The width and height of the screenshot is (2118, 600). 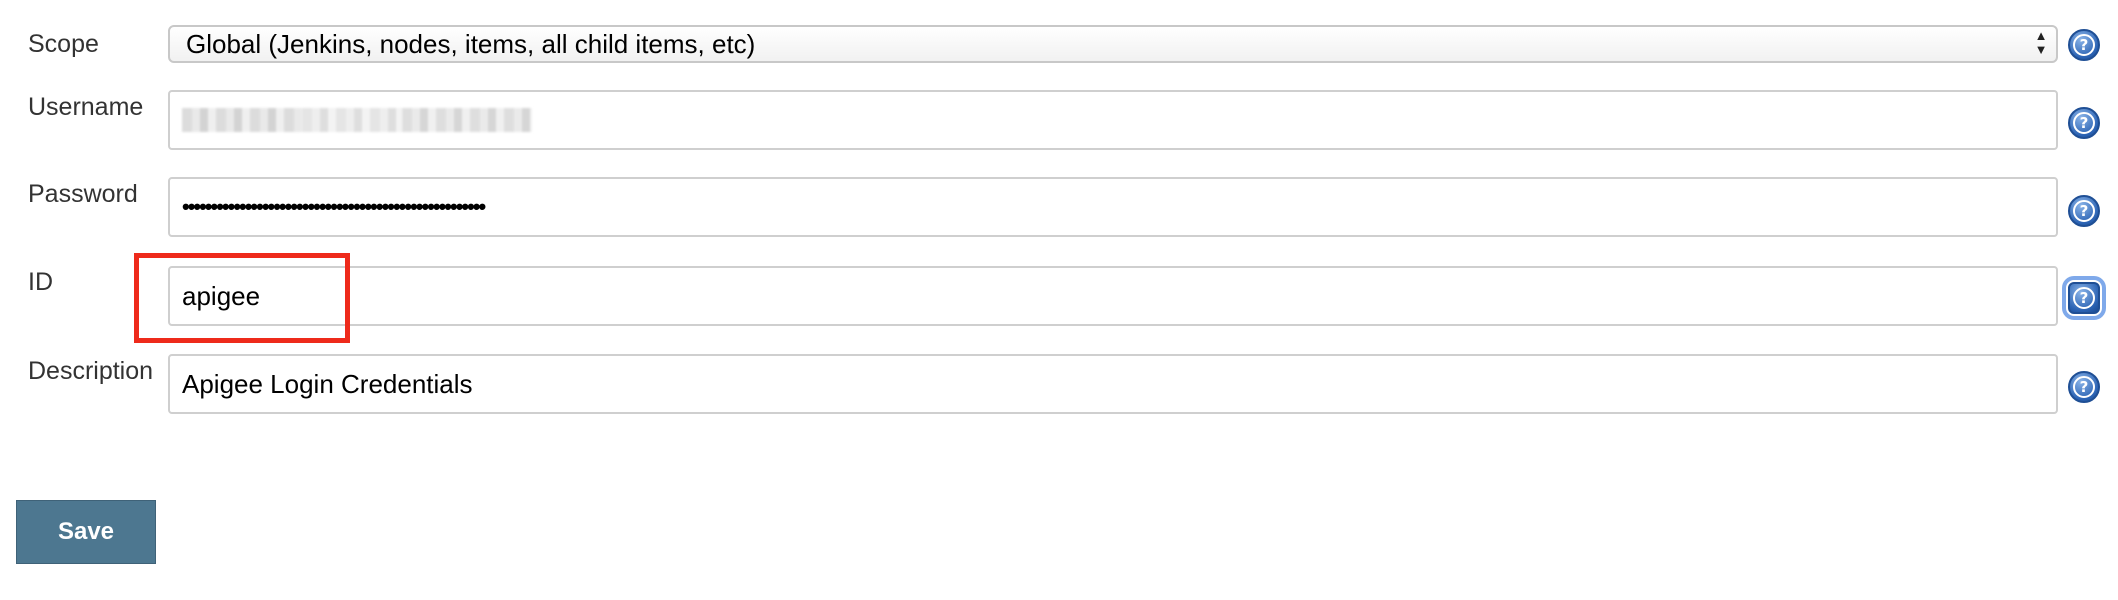 What do you see at coordinates (86, 107) in the screenshot?
I see `username-label: Username` at bounding box center [86, 107].